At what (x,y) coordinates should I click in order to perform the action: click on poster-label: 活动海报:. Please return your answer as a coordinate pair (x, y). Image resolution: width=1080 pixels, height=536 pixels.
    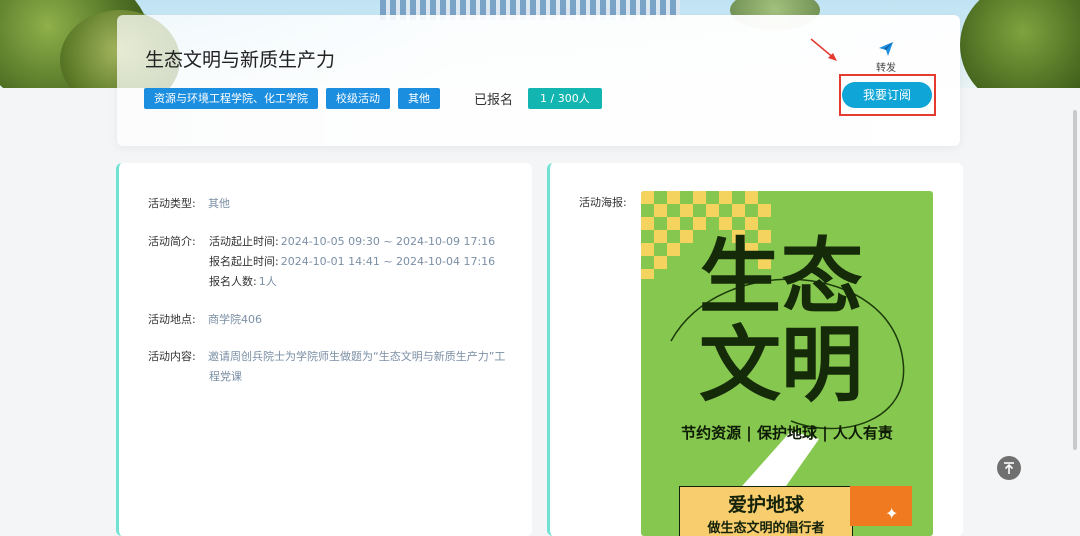
    Looking at the image, I should click on (603, 202).